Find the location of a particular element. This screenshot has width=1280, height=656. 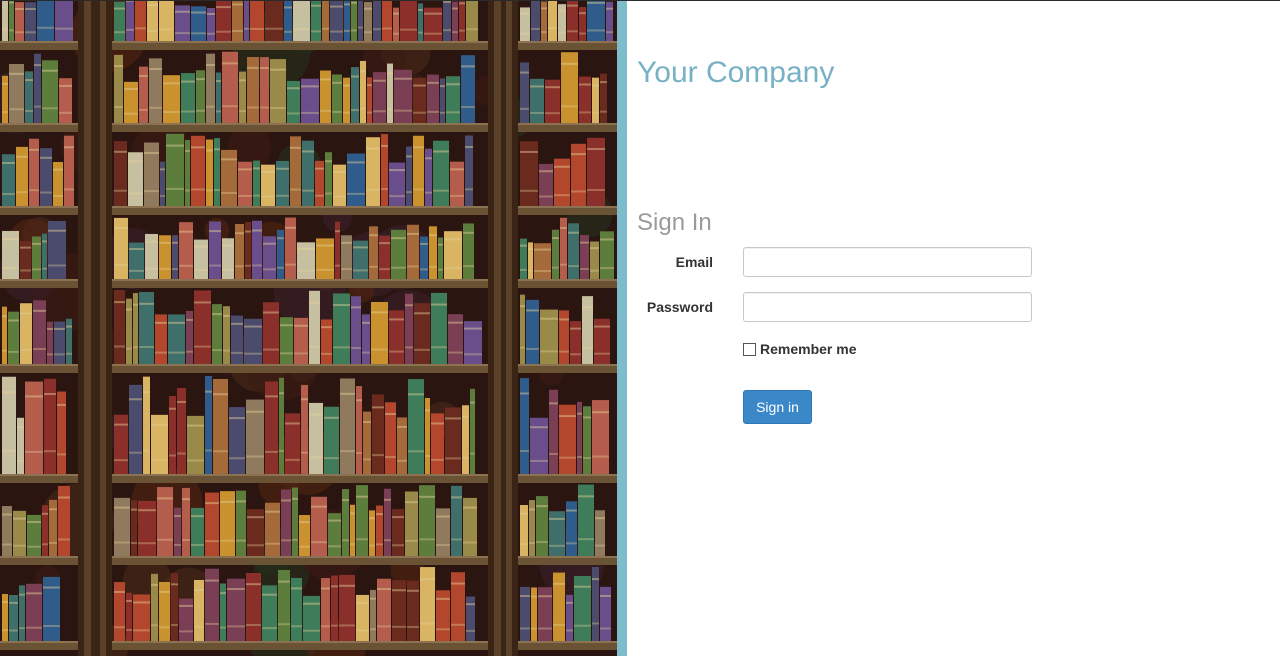

signin-heading: Sign In is located at coordinates (674, 222).